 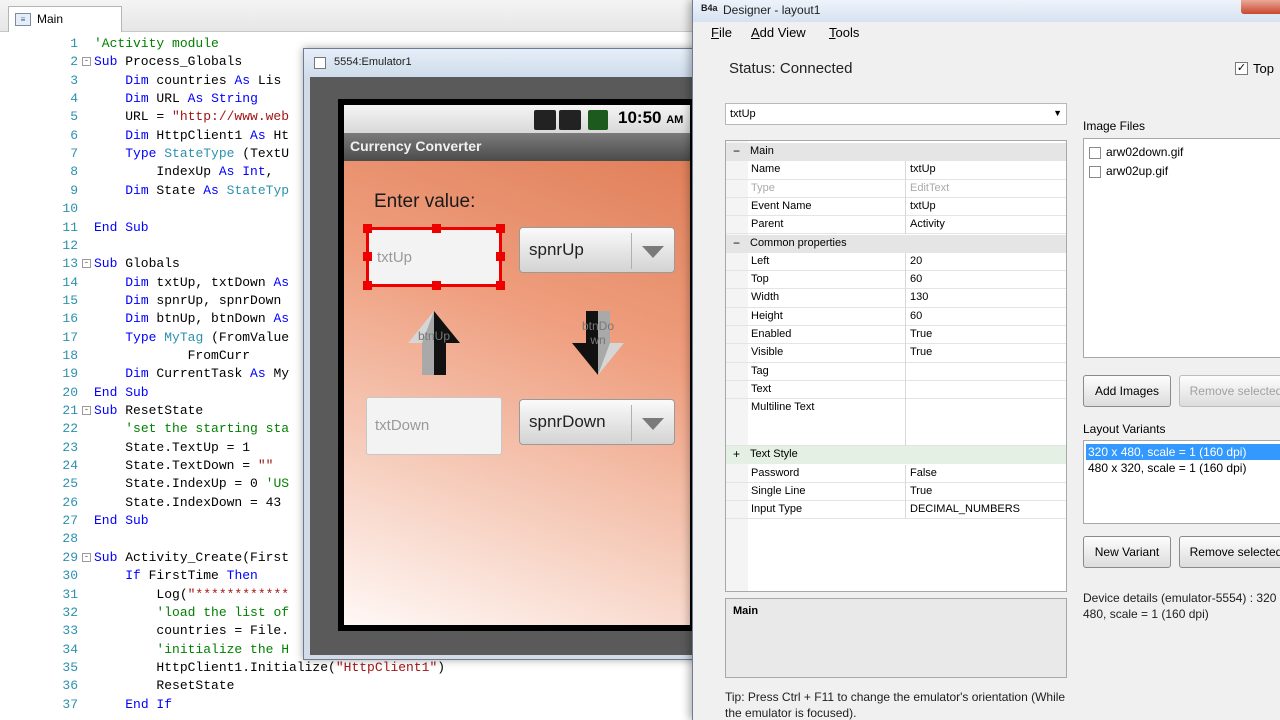 I want to click on txtdown-hint: txtDown, so click(x=402, y=425).